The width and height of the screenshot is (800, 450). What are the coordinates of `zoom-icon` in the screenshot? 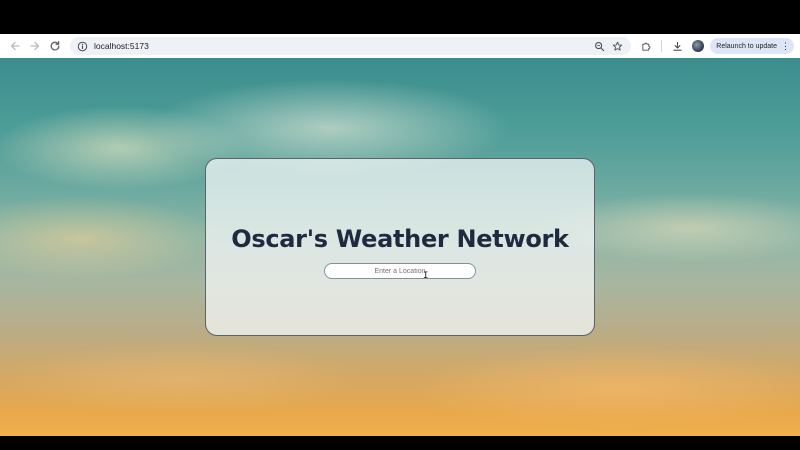 It's located at (599, 46).